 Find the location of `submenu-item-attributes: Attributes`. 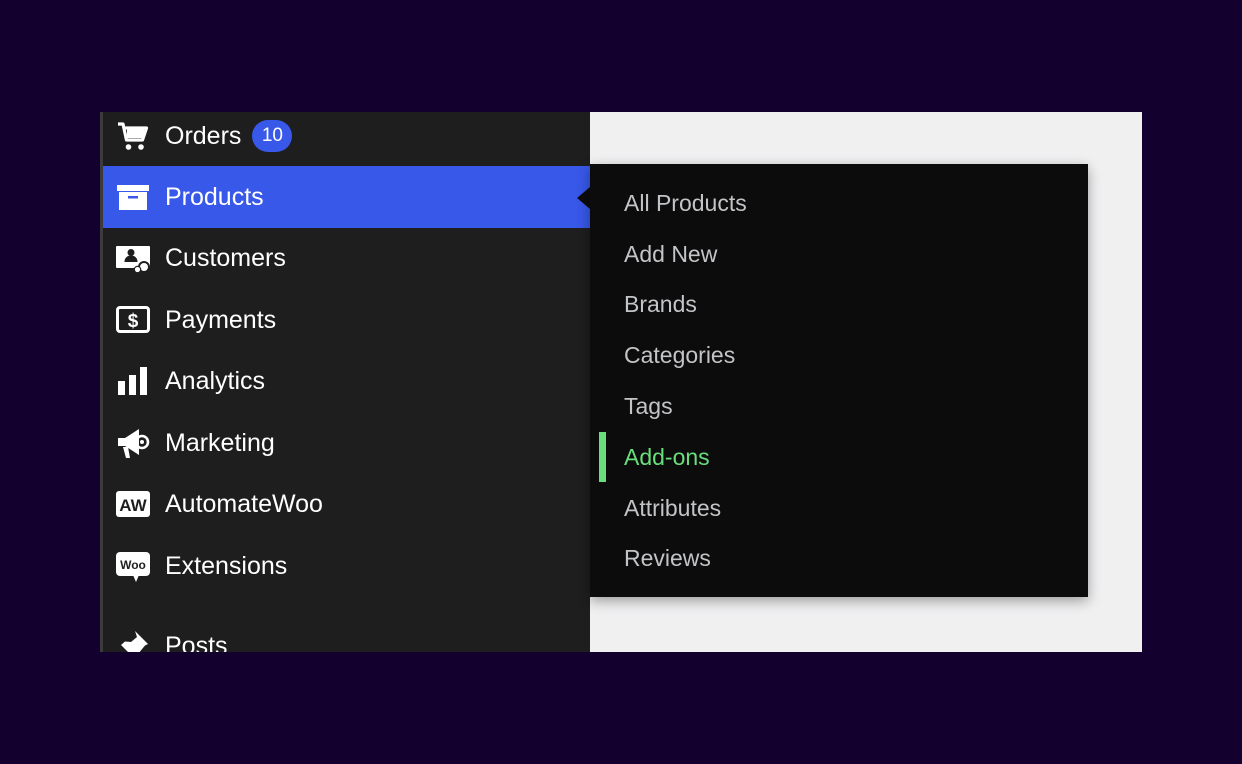

submenu-item-attributes: Attributes is located at coordinates (839, 508).